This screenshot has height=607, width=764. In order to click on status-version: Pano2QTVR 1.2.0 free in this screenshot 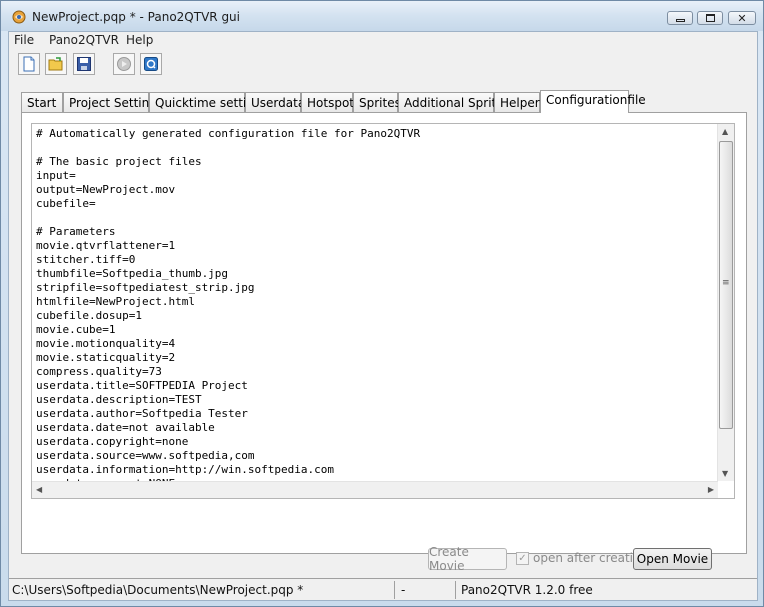, I will do `click(527, 590)`.